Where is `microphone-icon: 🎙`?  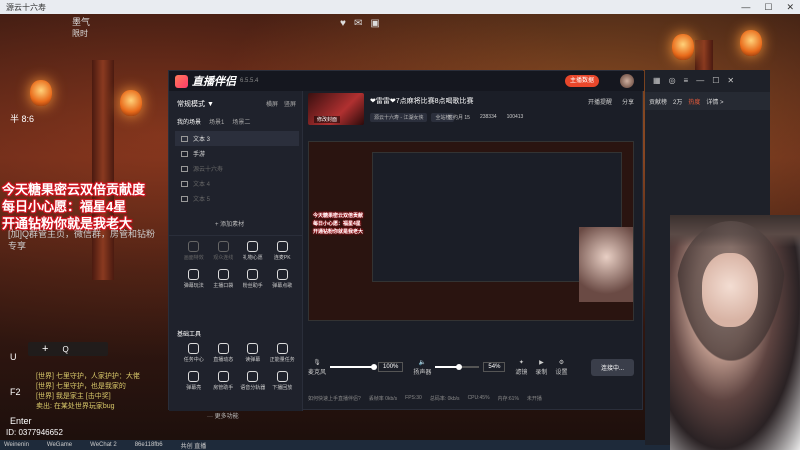
microphone-icon: 🎙 is located at coordinates (317, 362).